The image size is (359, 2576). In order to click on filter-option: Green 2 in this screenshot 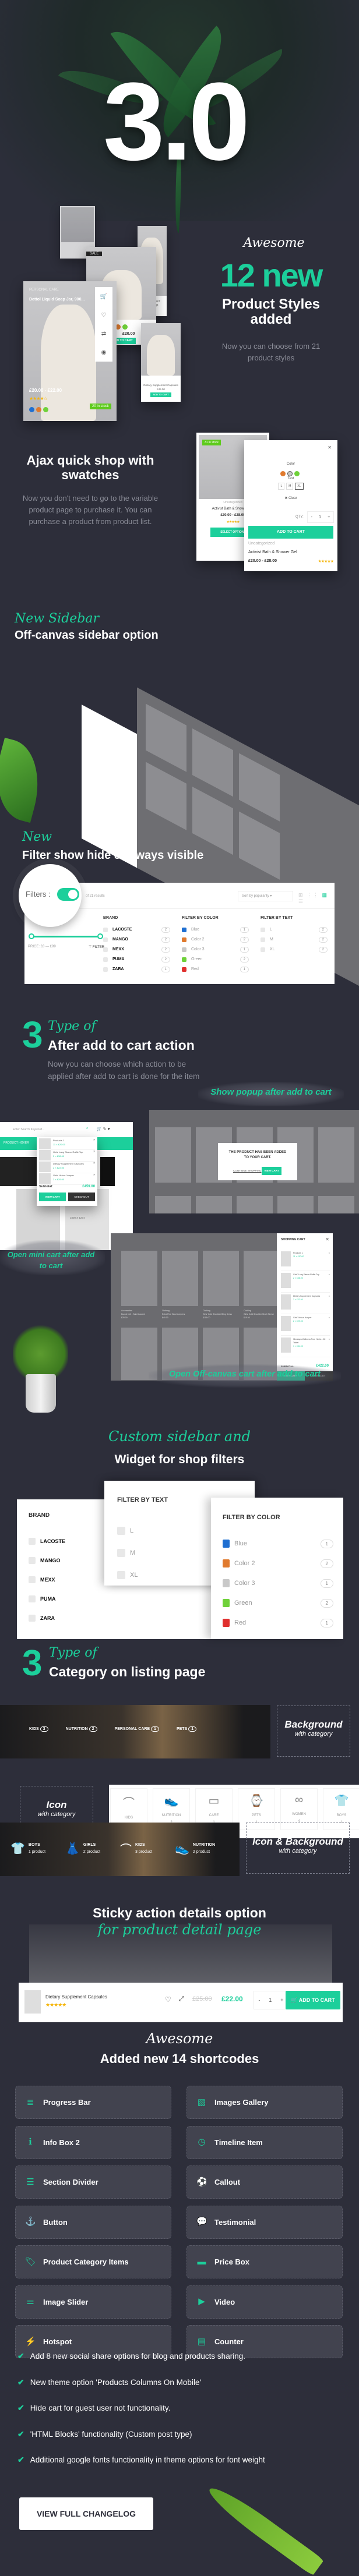, I will do `click(215, 959)`.